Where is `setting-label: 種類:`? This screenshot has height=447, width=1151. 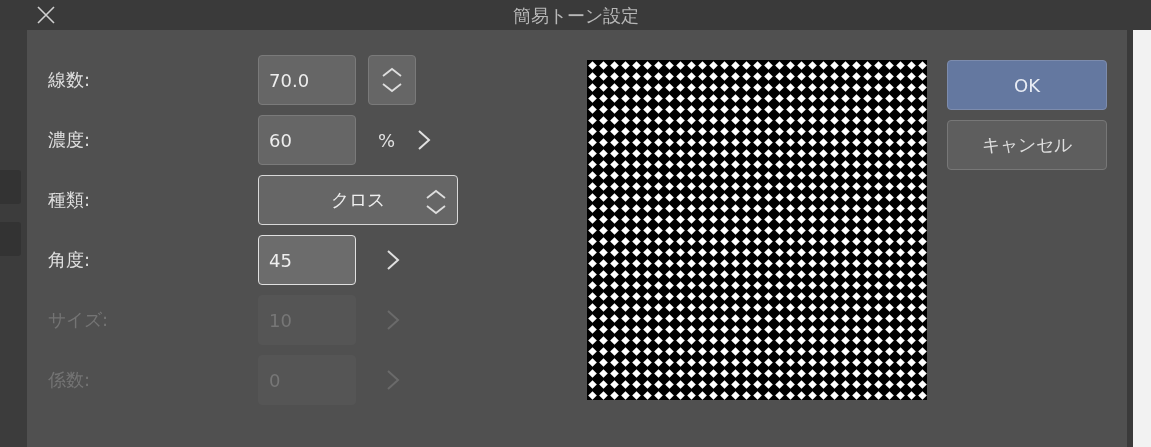 setting-label: 種類: is located at coordinates (70, 200).